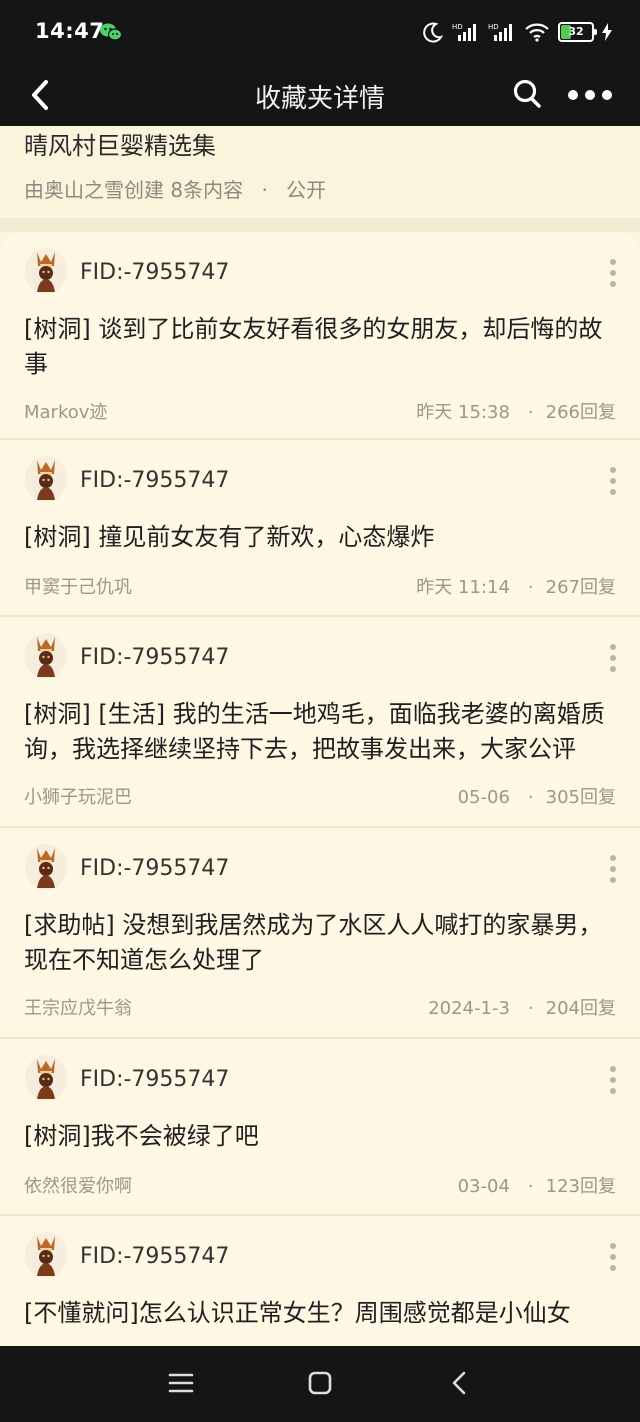 Image resolution: width=640 pixels, height=1422 pixels. I want to click on system-nav-bar, so click(320, 1384).